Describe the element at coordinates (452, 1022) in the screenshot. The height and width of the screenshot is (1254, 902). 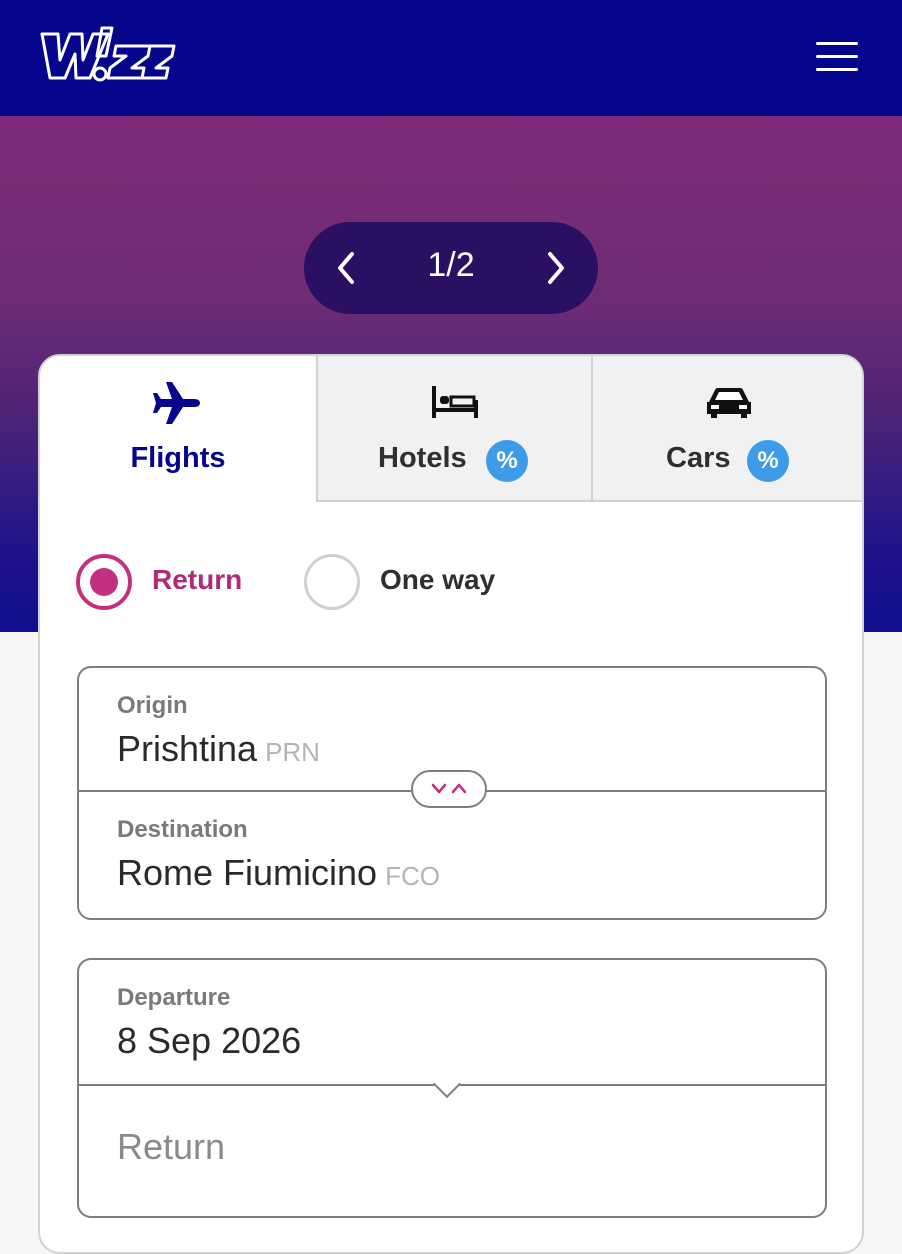
I see `departure-field: Departure 8 Sep 2026` at that location.